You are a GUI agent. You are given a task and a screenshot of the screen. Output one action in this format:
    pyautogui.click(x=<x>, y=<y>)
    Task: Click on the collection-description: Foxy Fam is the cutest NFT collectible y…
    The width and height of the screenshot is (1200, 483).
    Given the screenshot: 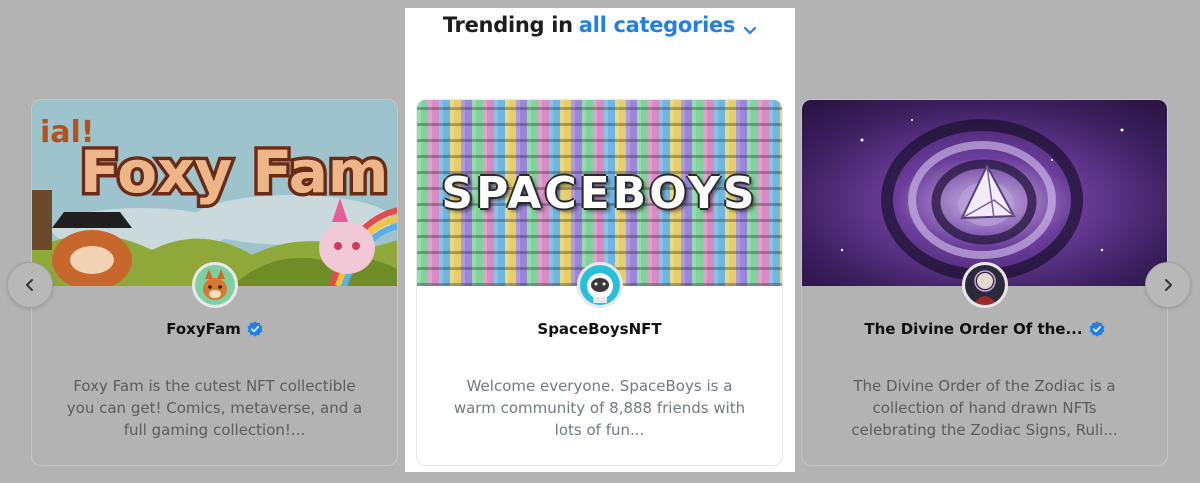 What is the action you would take?
    pyautogui.click(x=214, y=408)
    